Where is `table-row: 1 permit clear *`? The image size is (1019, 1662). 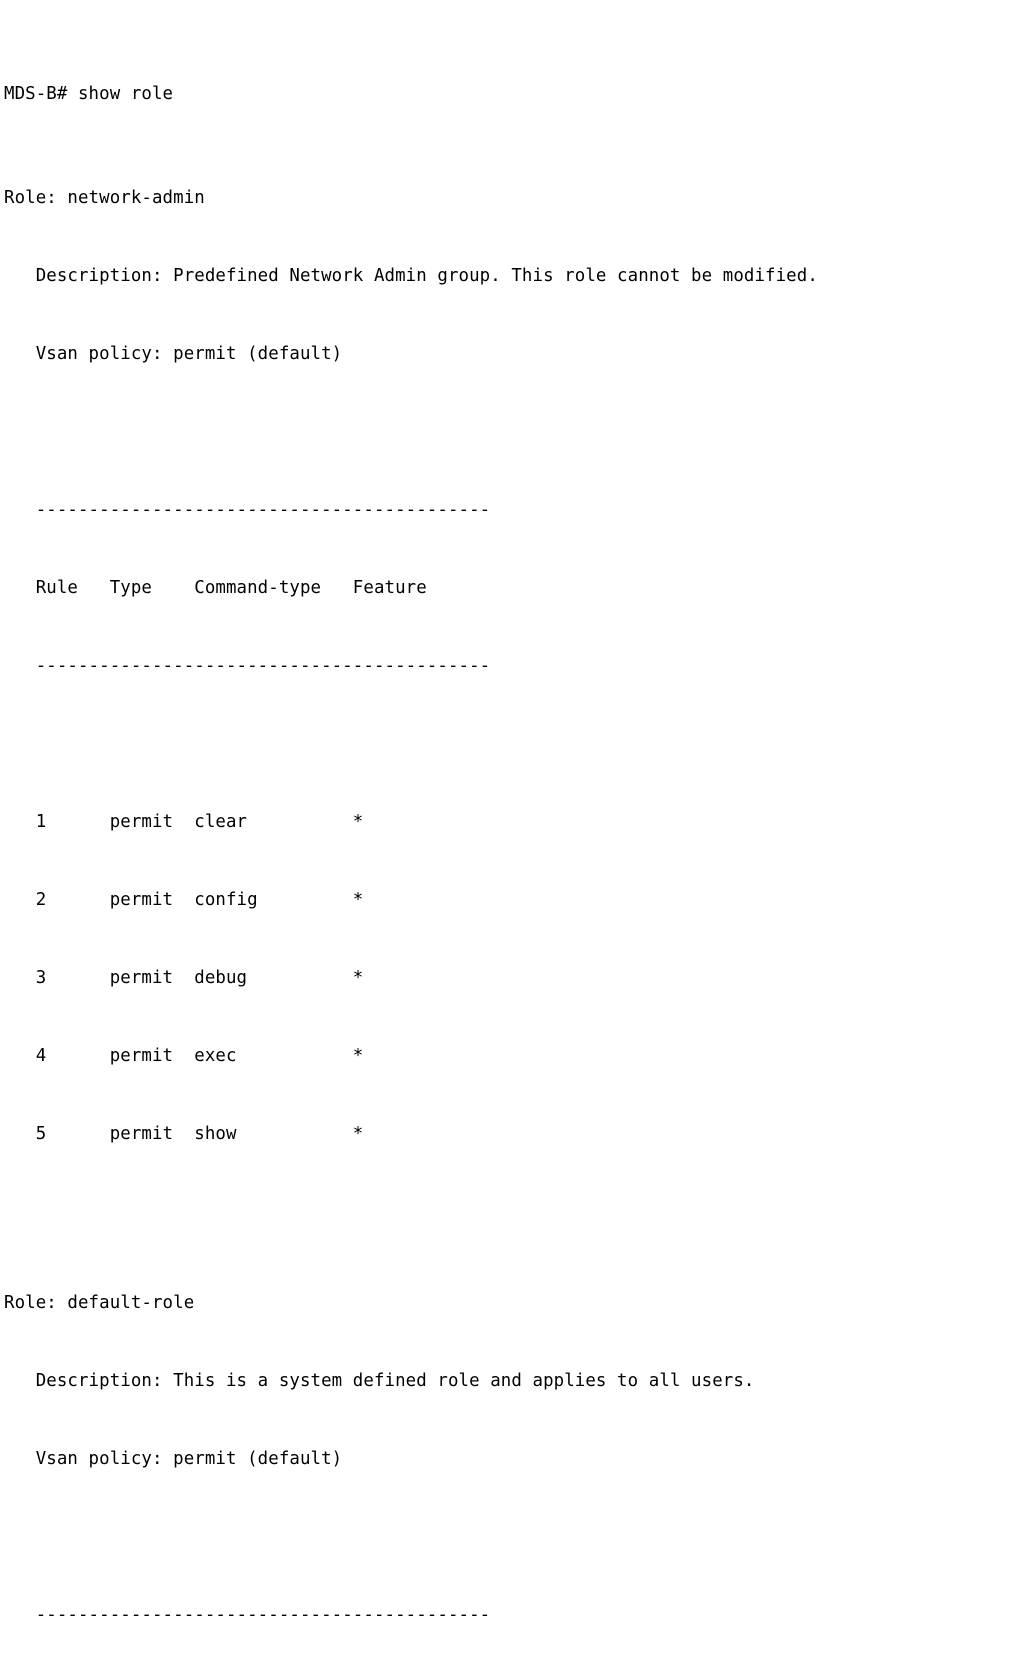 table-row: 1 permit clear * is located at coordinates (184, 822).